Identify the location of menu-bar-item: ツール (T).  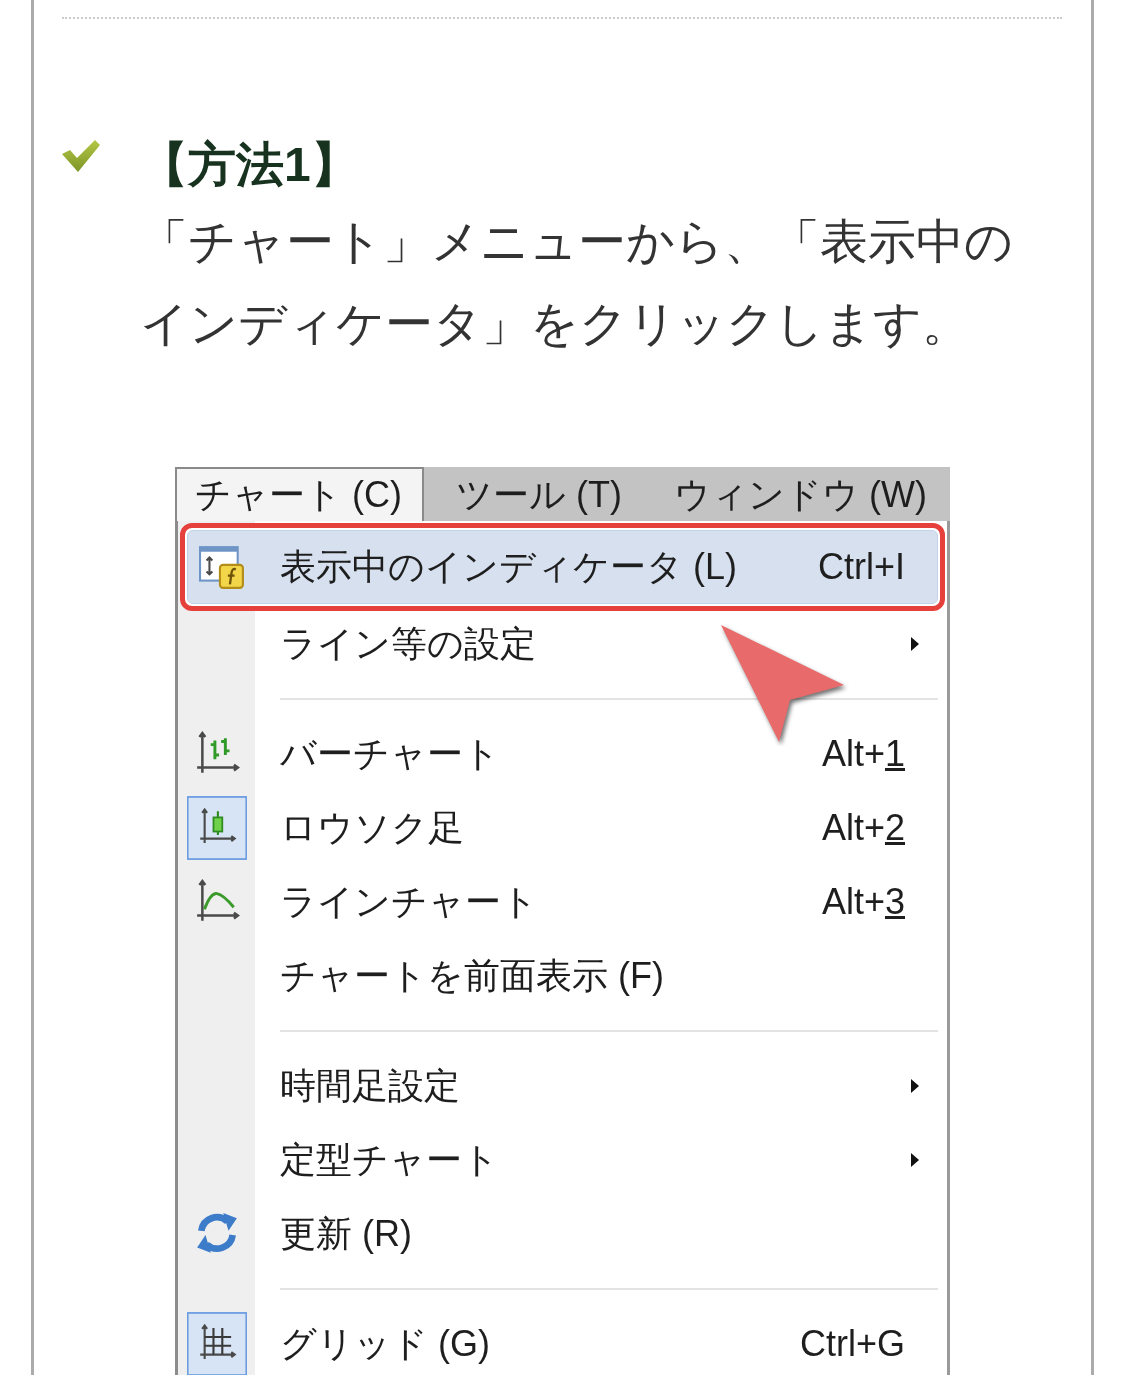
(533, 494).